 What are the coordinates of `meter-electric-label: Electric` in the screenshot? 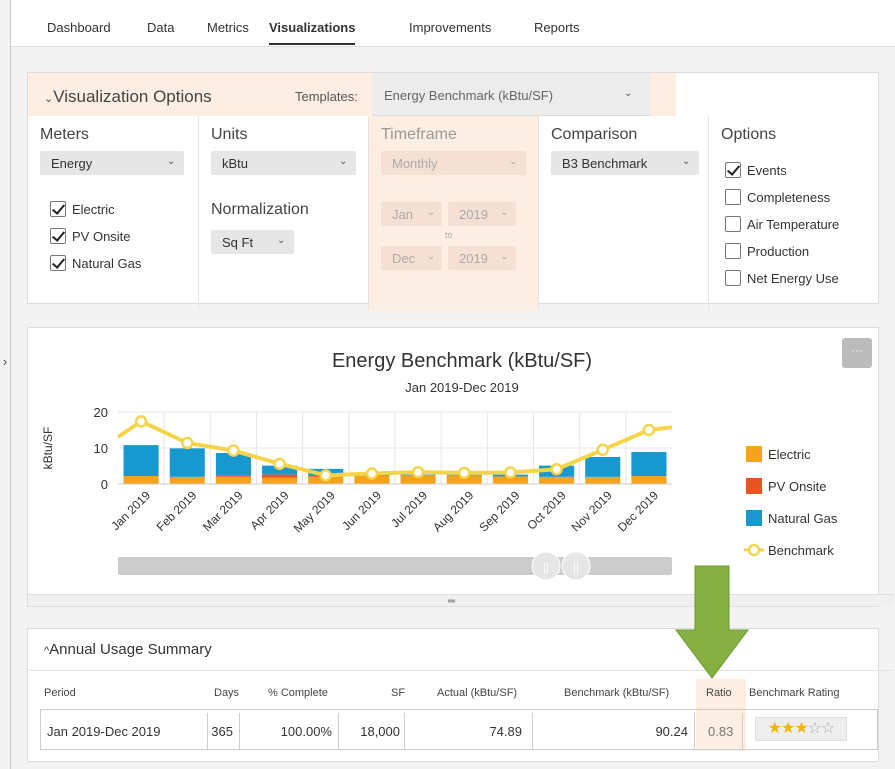 It's located at (93, 209).